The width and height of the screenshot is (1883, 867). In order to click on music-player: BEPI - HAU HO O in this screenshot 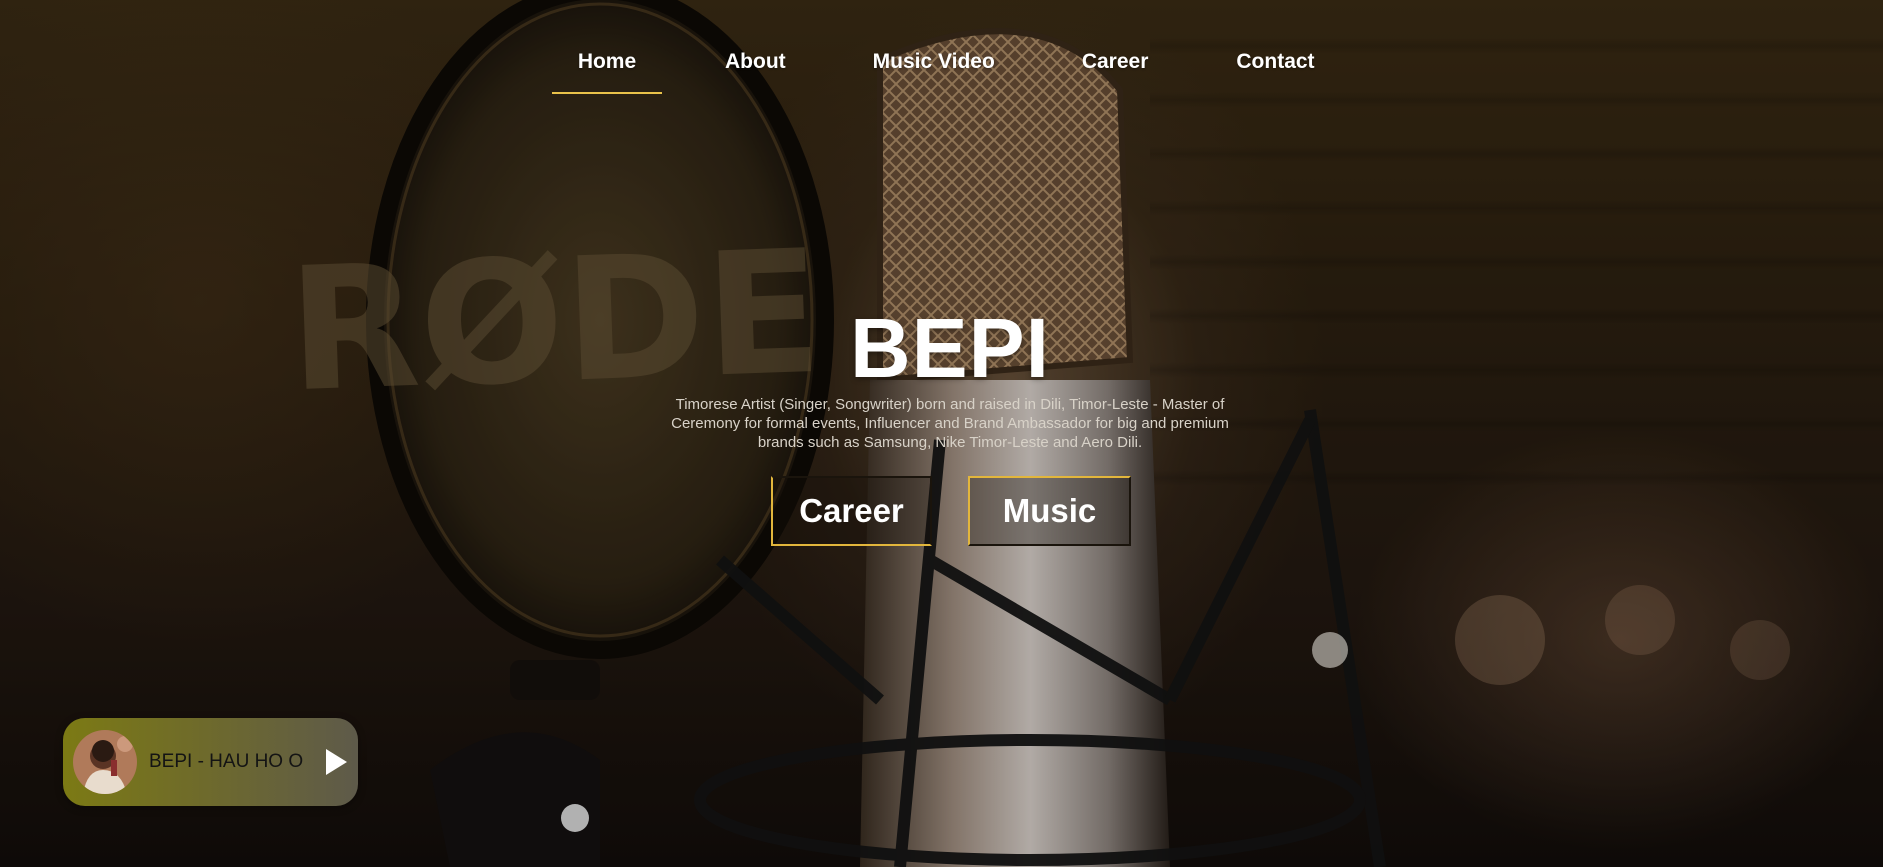, I will do `click(210, 762)`.